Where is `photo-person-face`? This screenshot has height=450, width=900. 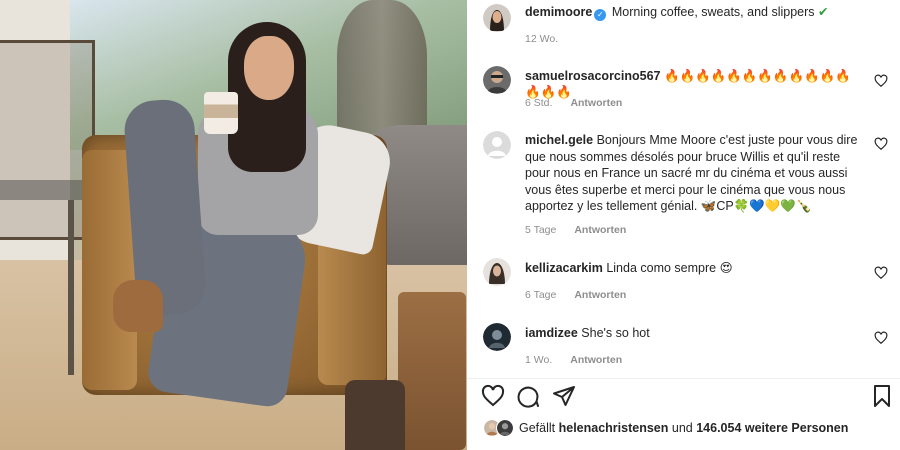
photo-person-face is located at coordinates (269, 68).